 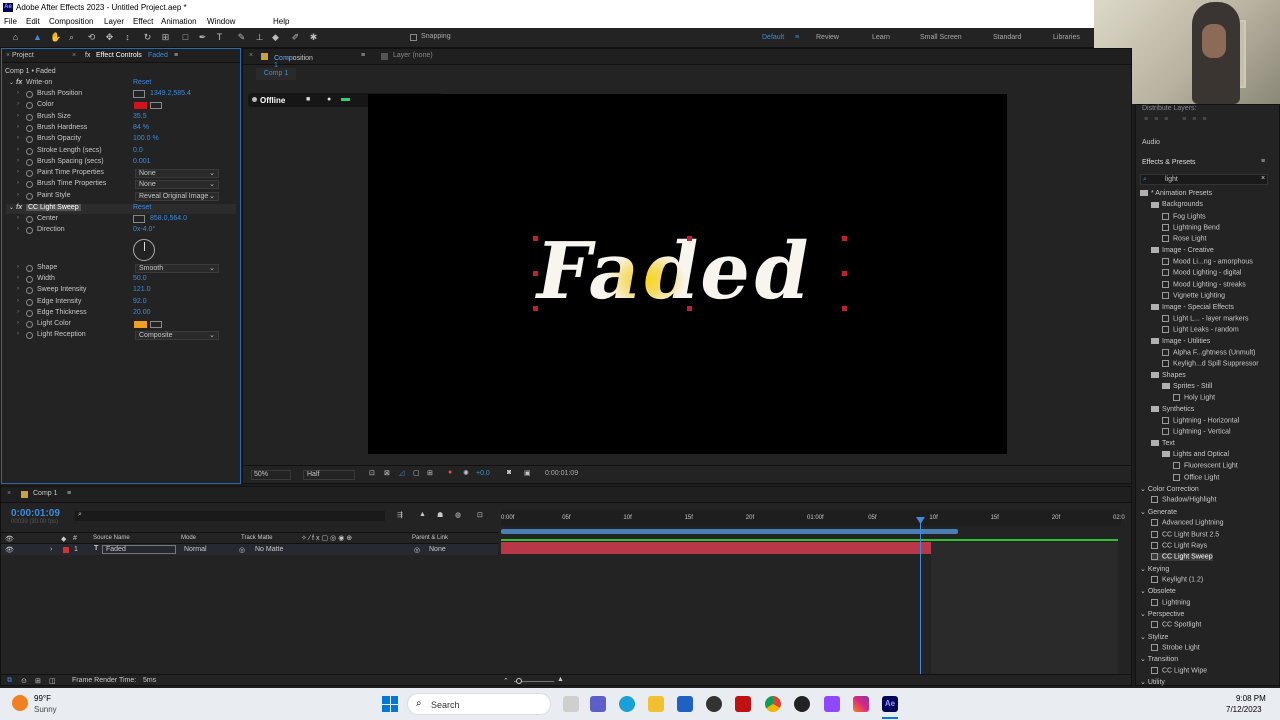 What do you see at coordinates (1184, 239) in the screenshot?
I see `preset-tree-item: Rose Light` at bounding box center [1184, 239].